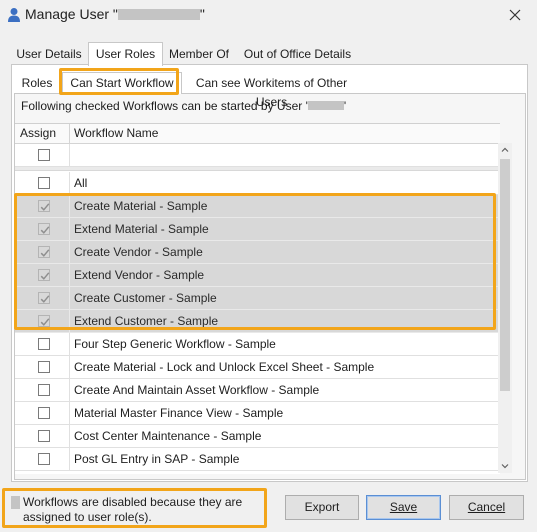 This screenshot has width=537, height=532. Describe the element at coordinates (14, 15) in the screenshot. I see `user-icon` at that location.